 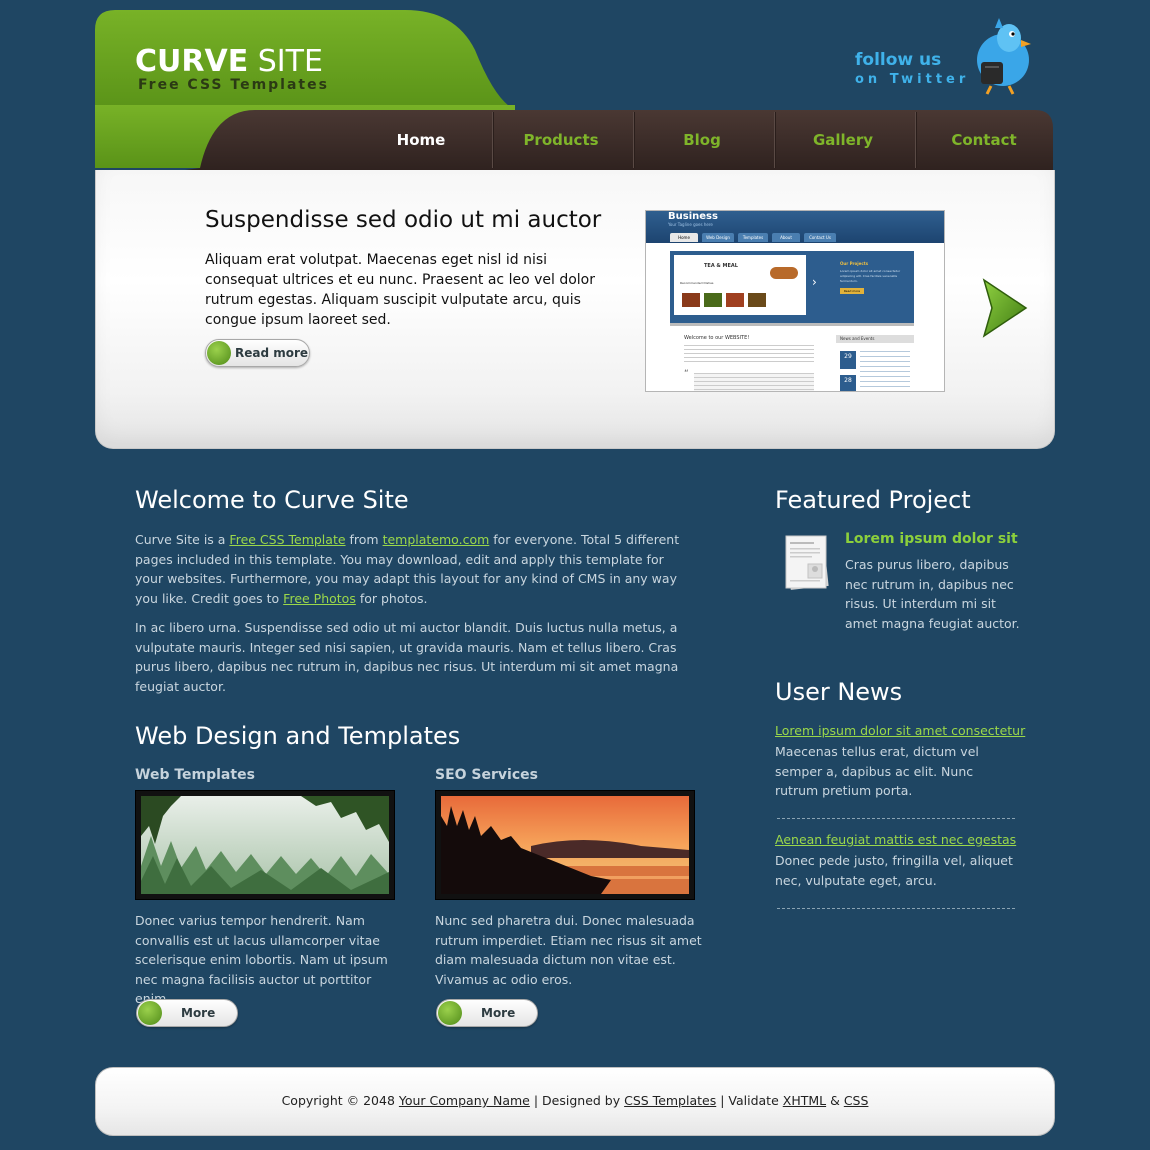 What do you see at coordinates (464, 1100) in the screenshot?
I see `company-name-link: Your Company Name` at bounding box center [464, 1100].